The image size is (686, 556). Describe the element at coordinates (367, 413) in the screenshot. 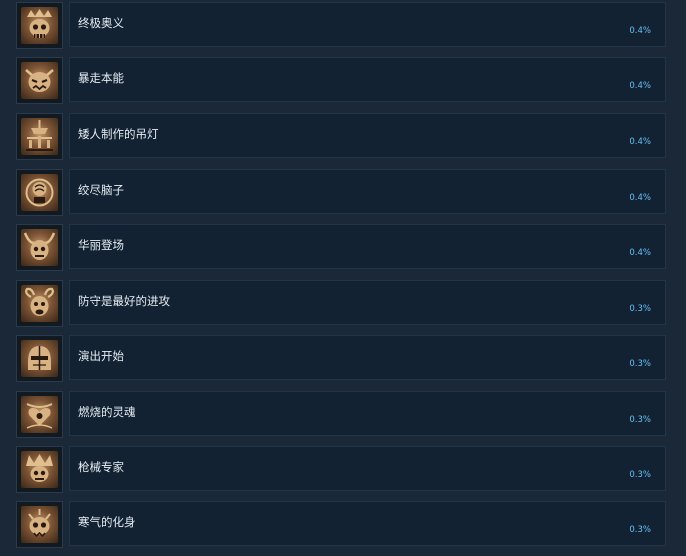

I see `achievement-card: 燃烧的灵魂 0.3%` at that location.